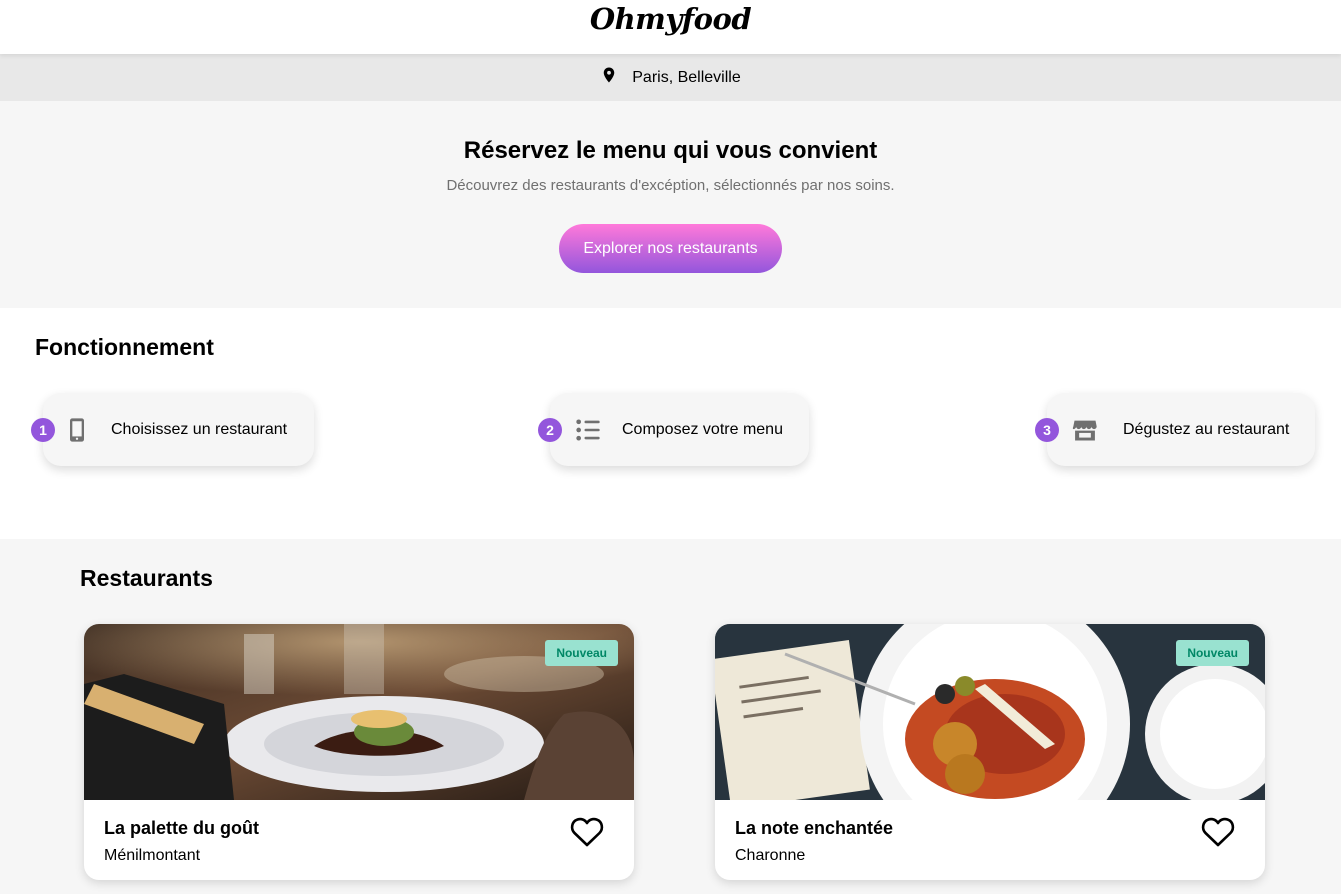 This screenshot has width=1341, height=894. I want to click on restaurant-name: La note enchantée, so click(814, 828).